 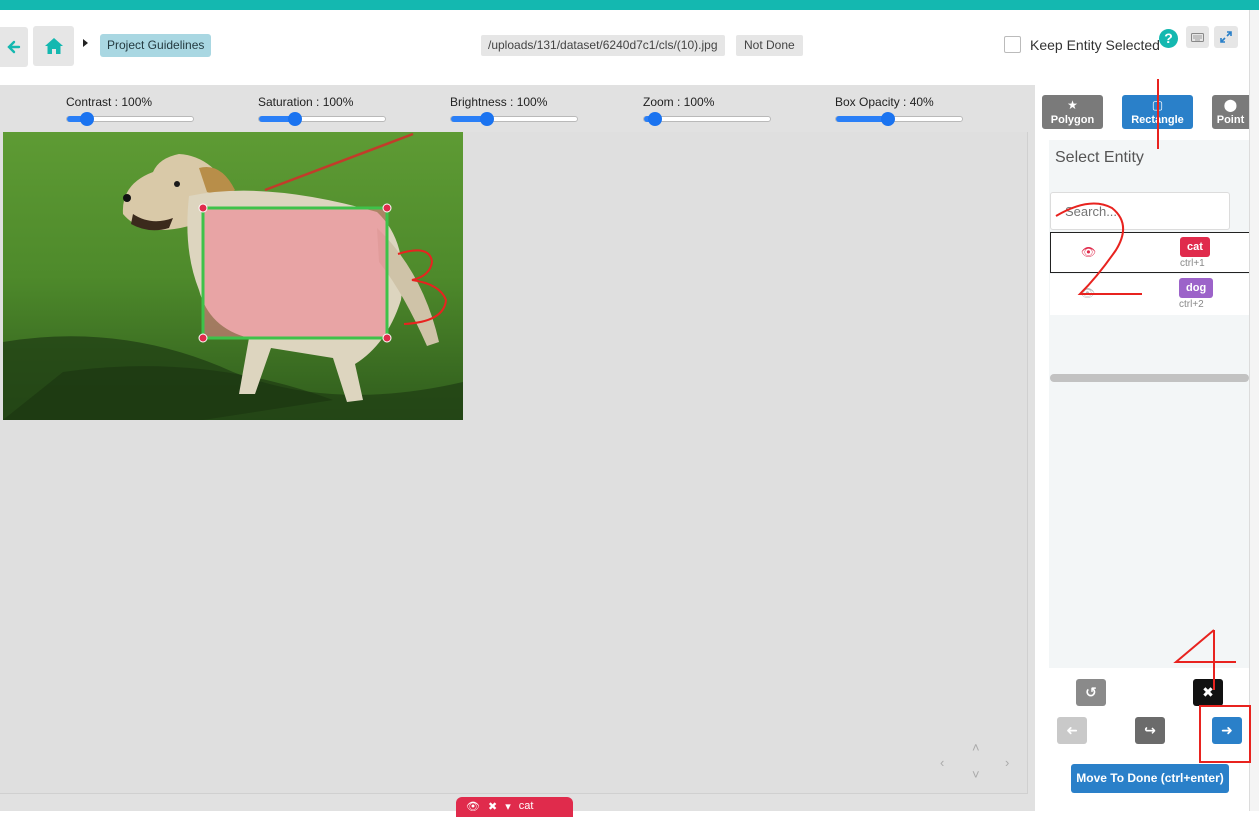 I want to click on back-button, so click(x=14, y=47).